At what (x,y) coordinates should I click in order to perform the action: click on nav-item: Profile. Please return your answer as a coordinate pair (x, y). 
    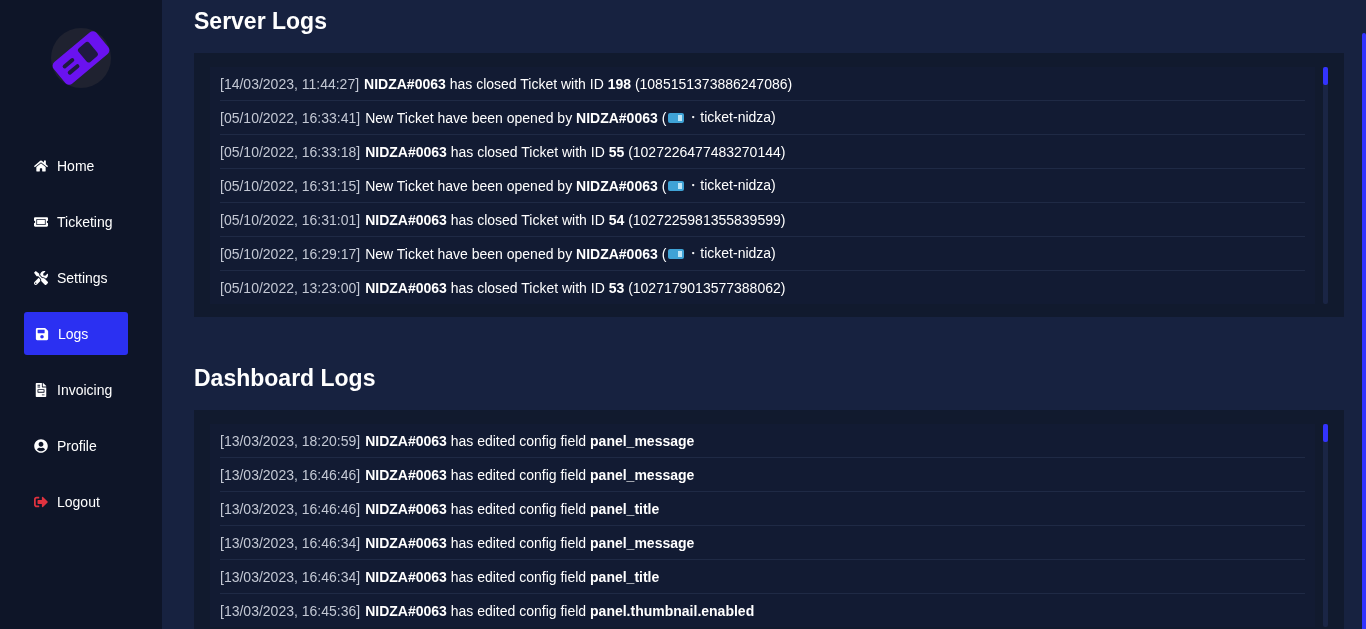
    Looking at the image, I should click on (76, 445).